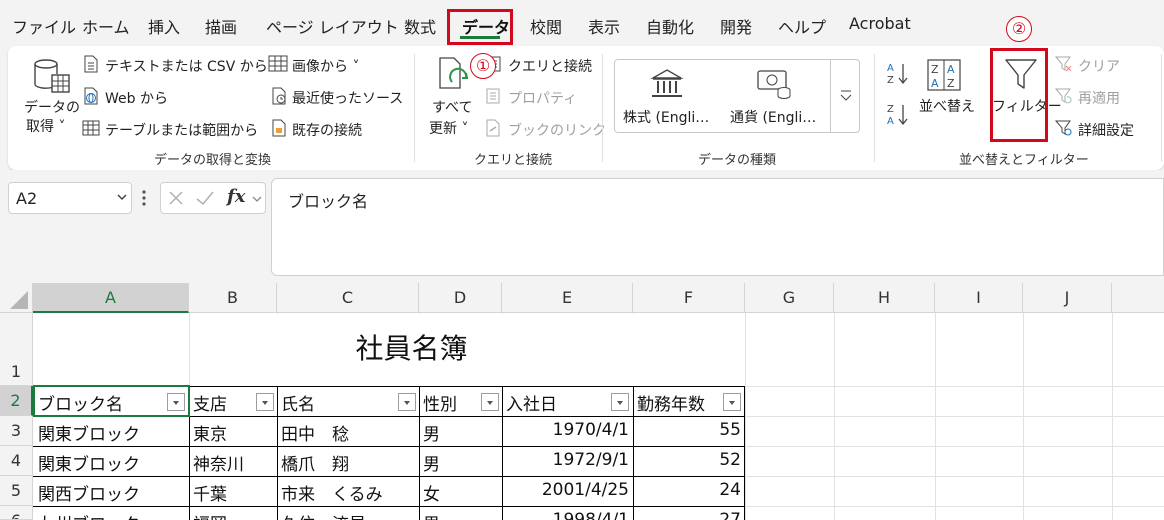 The height and width of the screenshot is (520, 1164). What do you see at coordinates (16, 491) in the screenshot?
I see `row-header: 5` at bounding box center [16, 491].